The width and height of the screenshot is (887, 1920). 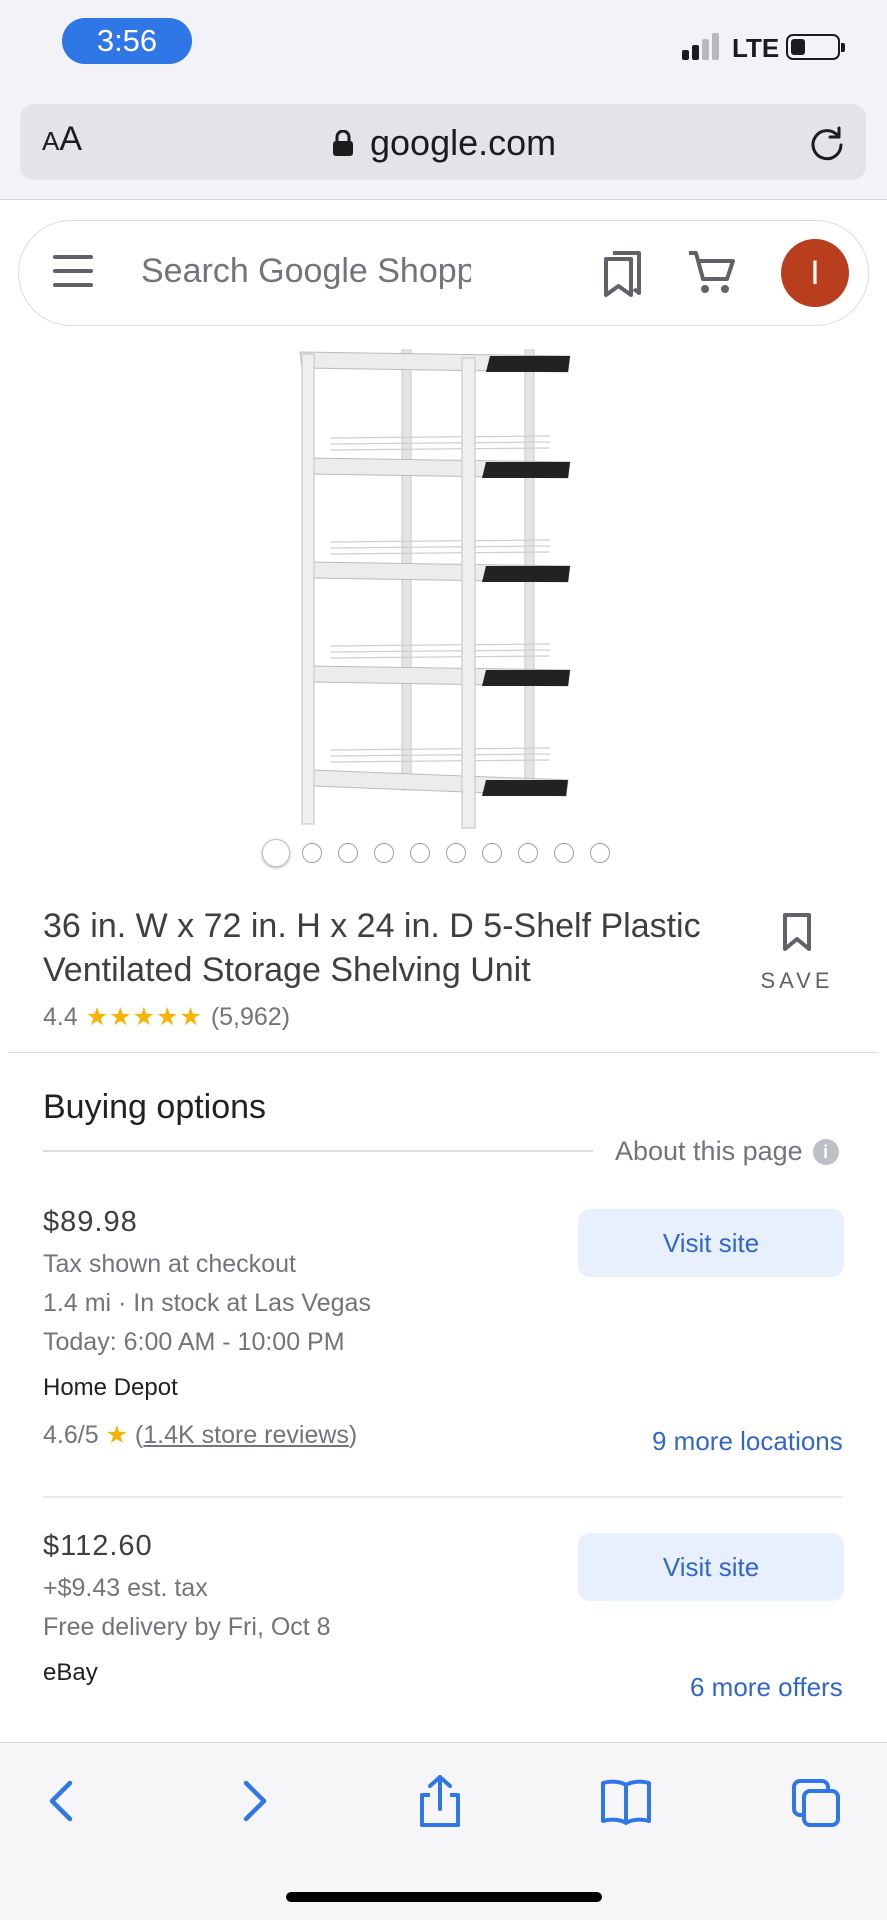 I want to click on star-rating-icon: ★★★★★, so click(x=144, y=1017).